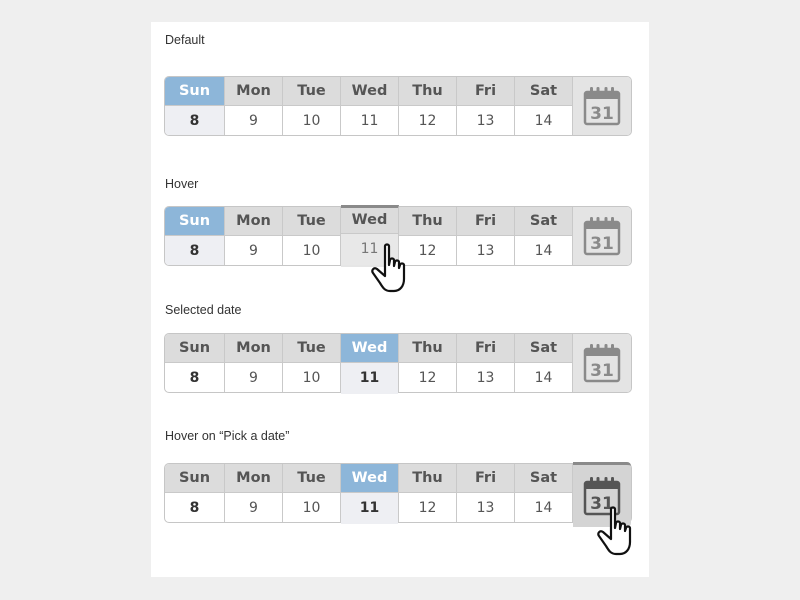 Image resolution: width=800 pixels, height=600 pixels. What do you see at coordinates (227, 436) in the screenshot?
I see `section-label-hover-pick-a-date: Hover on “Pick a date”` at bounding box center [227, 436].